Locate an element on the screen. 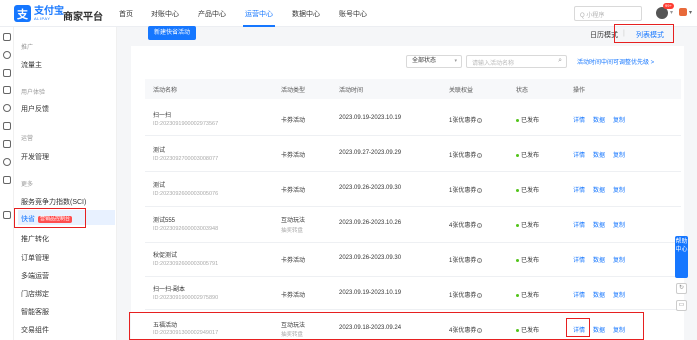 The width and height of the screenshot is (697, 340). table-header is located at coordinates (413, 89).